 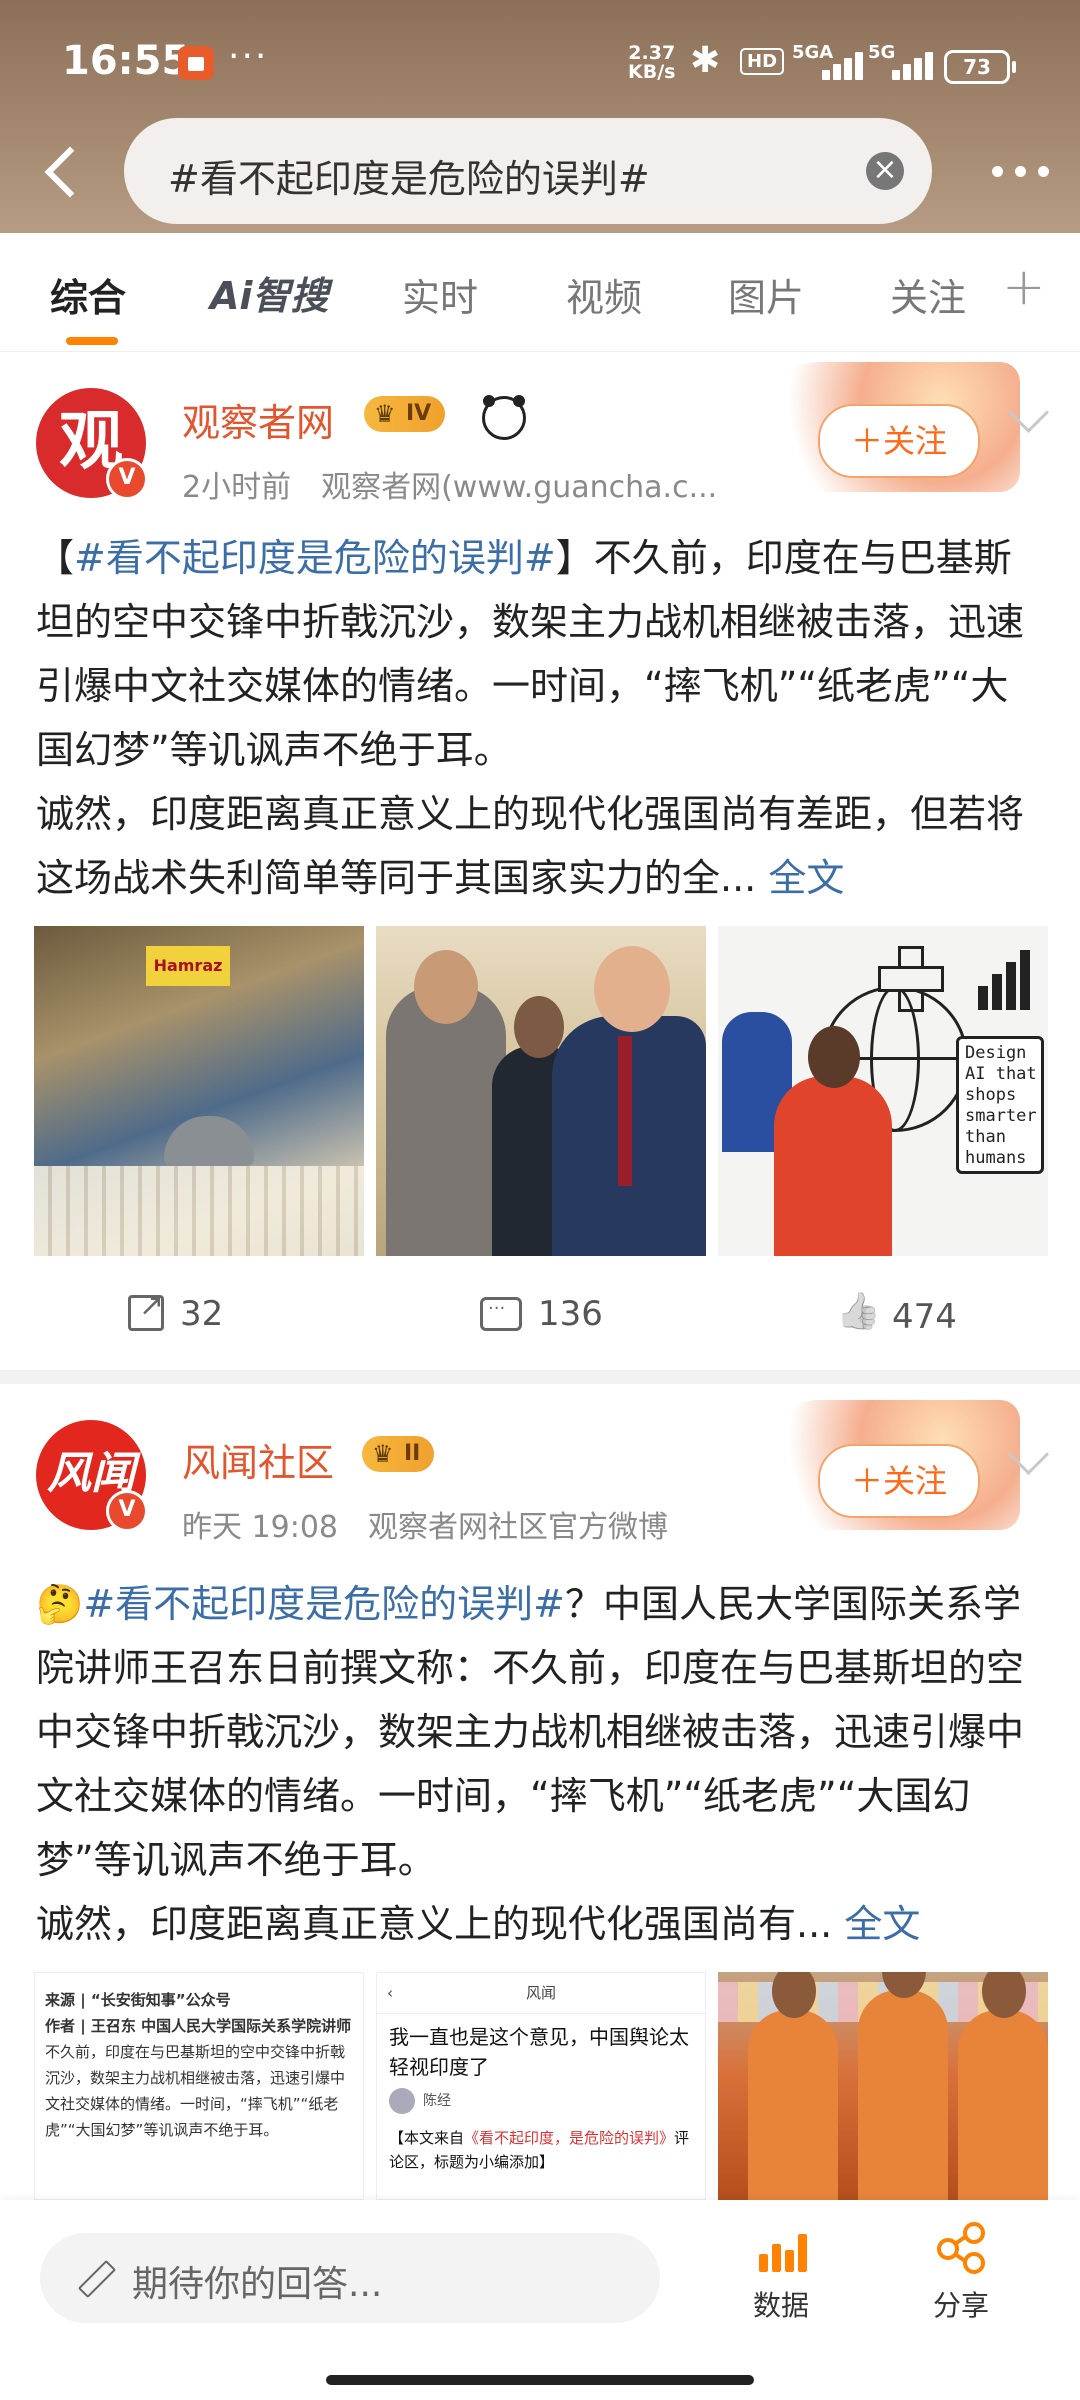 What do you see at coordinates (88, 294) in the screenshot?
I see `tab-comprehensive: 综合` at bounding box center [88, 294].